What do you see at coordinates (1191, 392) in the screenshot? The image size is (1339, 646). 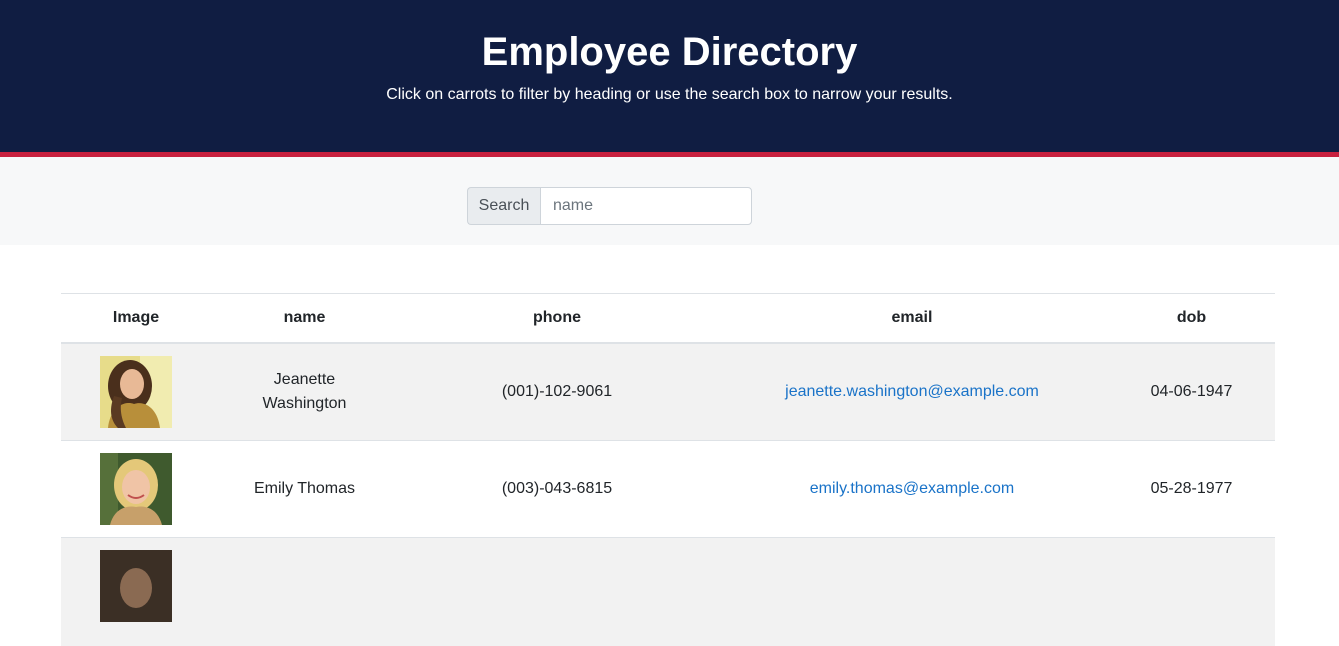 I see `dob-cell: 04-06-1947` at bounding box center [1191, 392].